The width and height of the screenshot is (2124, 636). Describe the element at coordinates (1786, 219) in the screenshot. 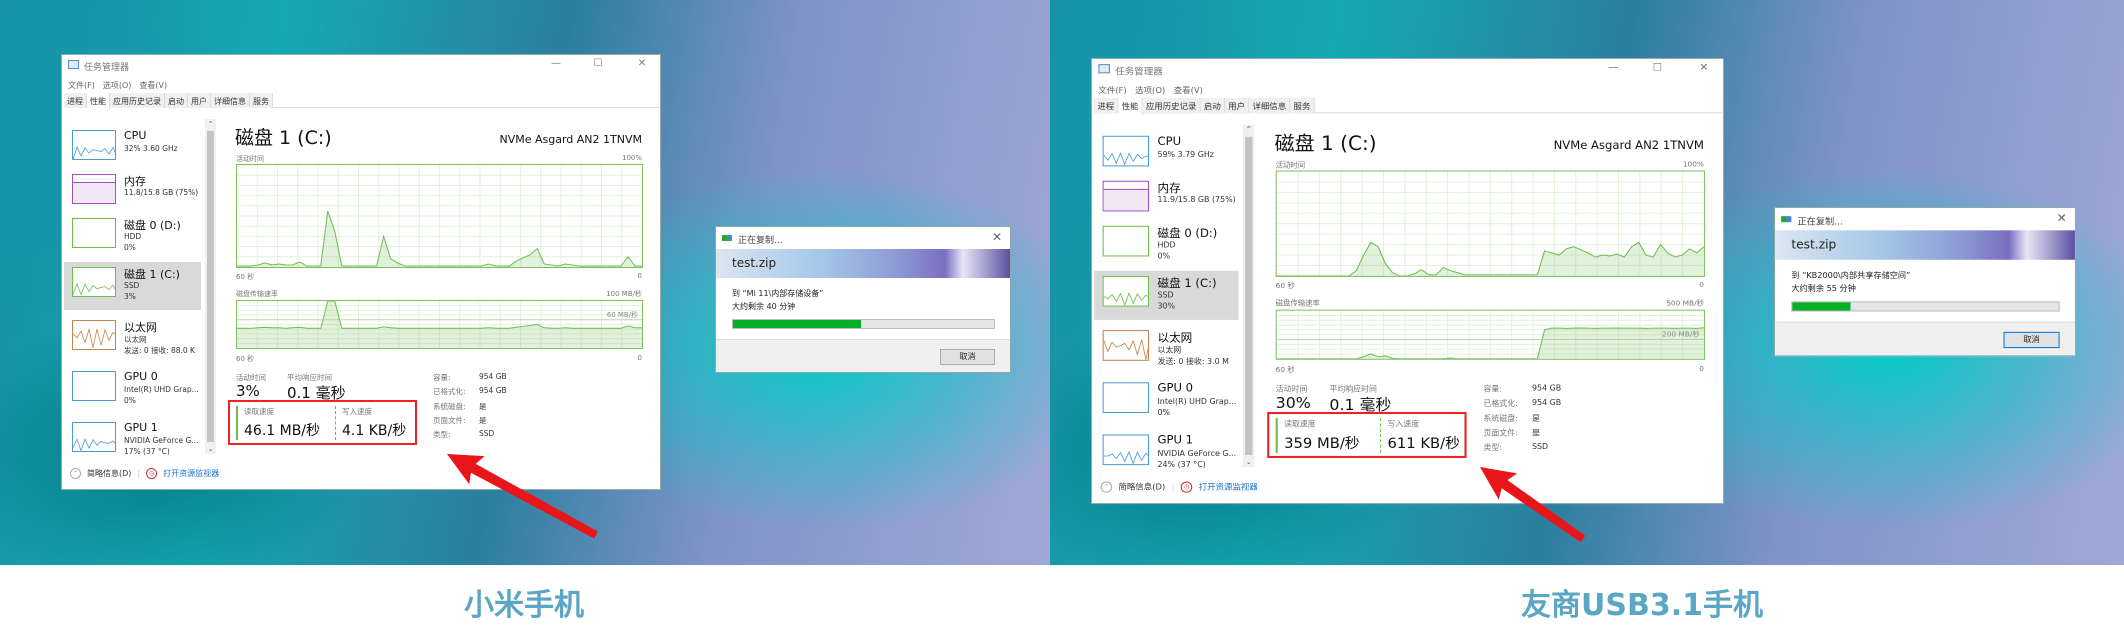

I see `copy-icon` at that location.